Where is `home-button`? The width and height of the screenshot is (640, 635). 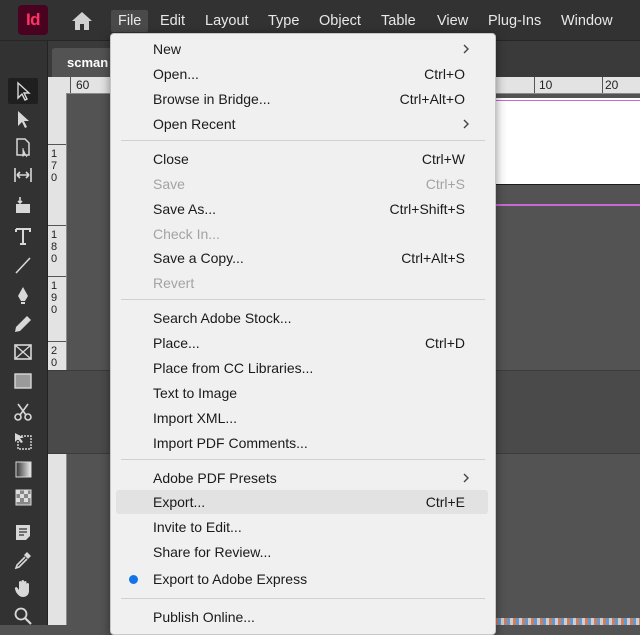 home-button is located at coordinates (82, 21).